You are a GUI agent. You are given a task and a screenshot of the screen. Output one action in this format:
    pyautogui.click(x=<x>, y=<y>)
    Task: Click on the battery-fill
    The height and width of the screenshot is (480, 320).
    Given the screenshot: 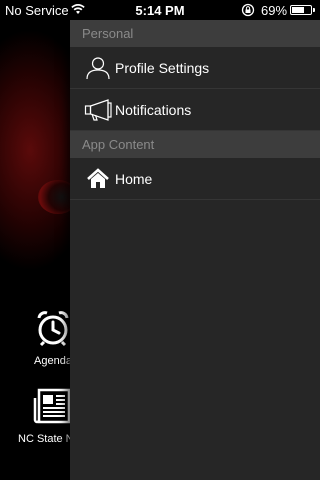 What is the action you would take?
    pyautogui.click(x=298, y=10)
    